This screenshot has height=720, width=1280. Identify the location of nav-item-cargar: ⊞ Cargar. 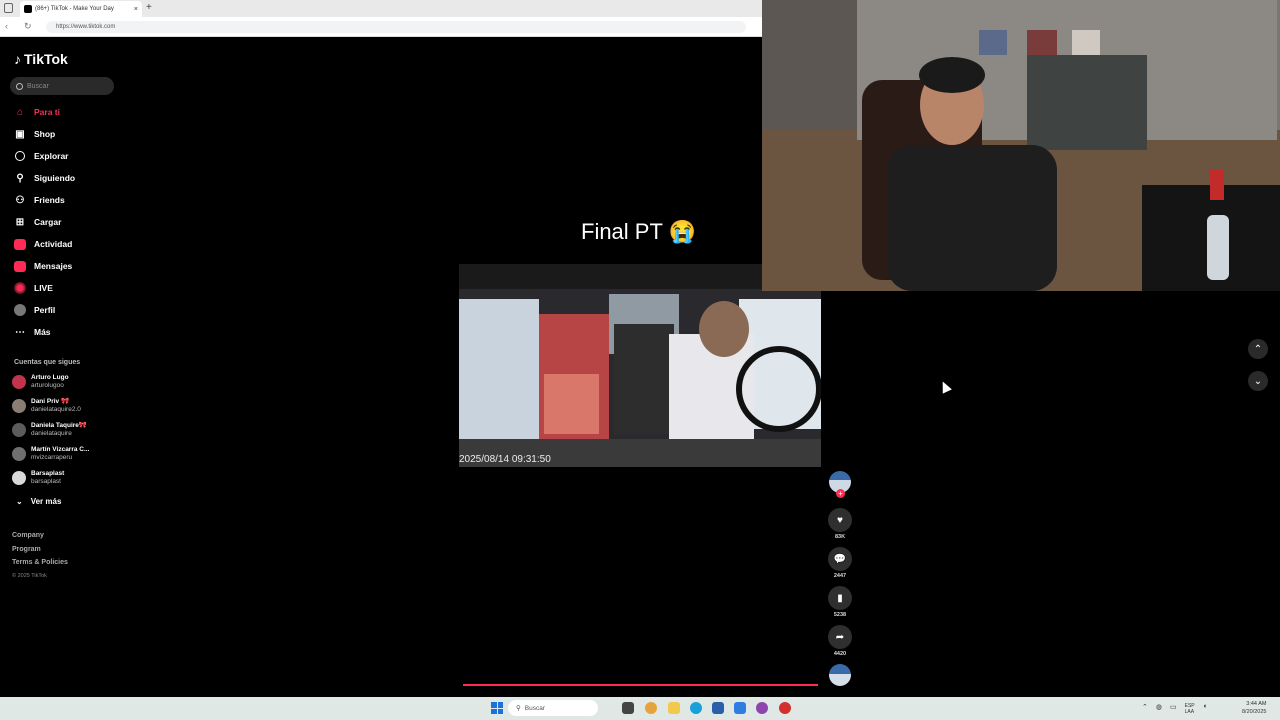
(38, 222).